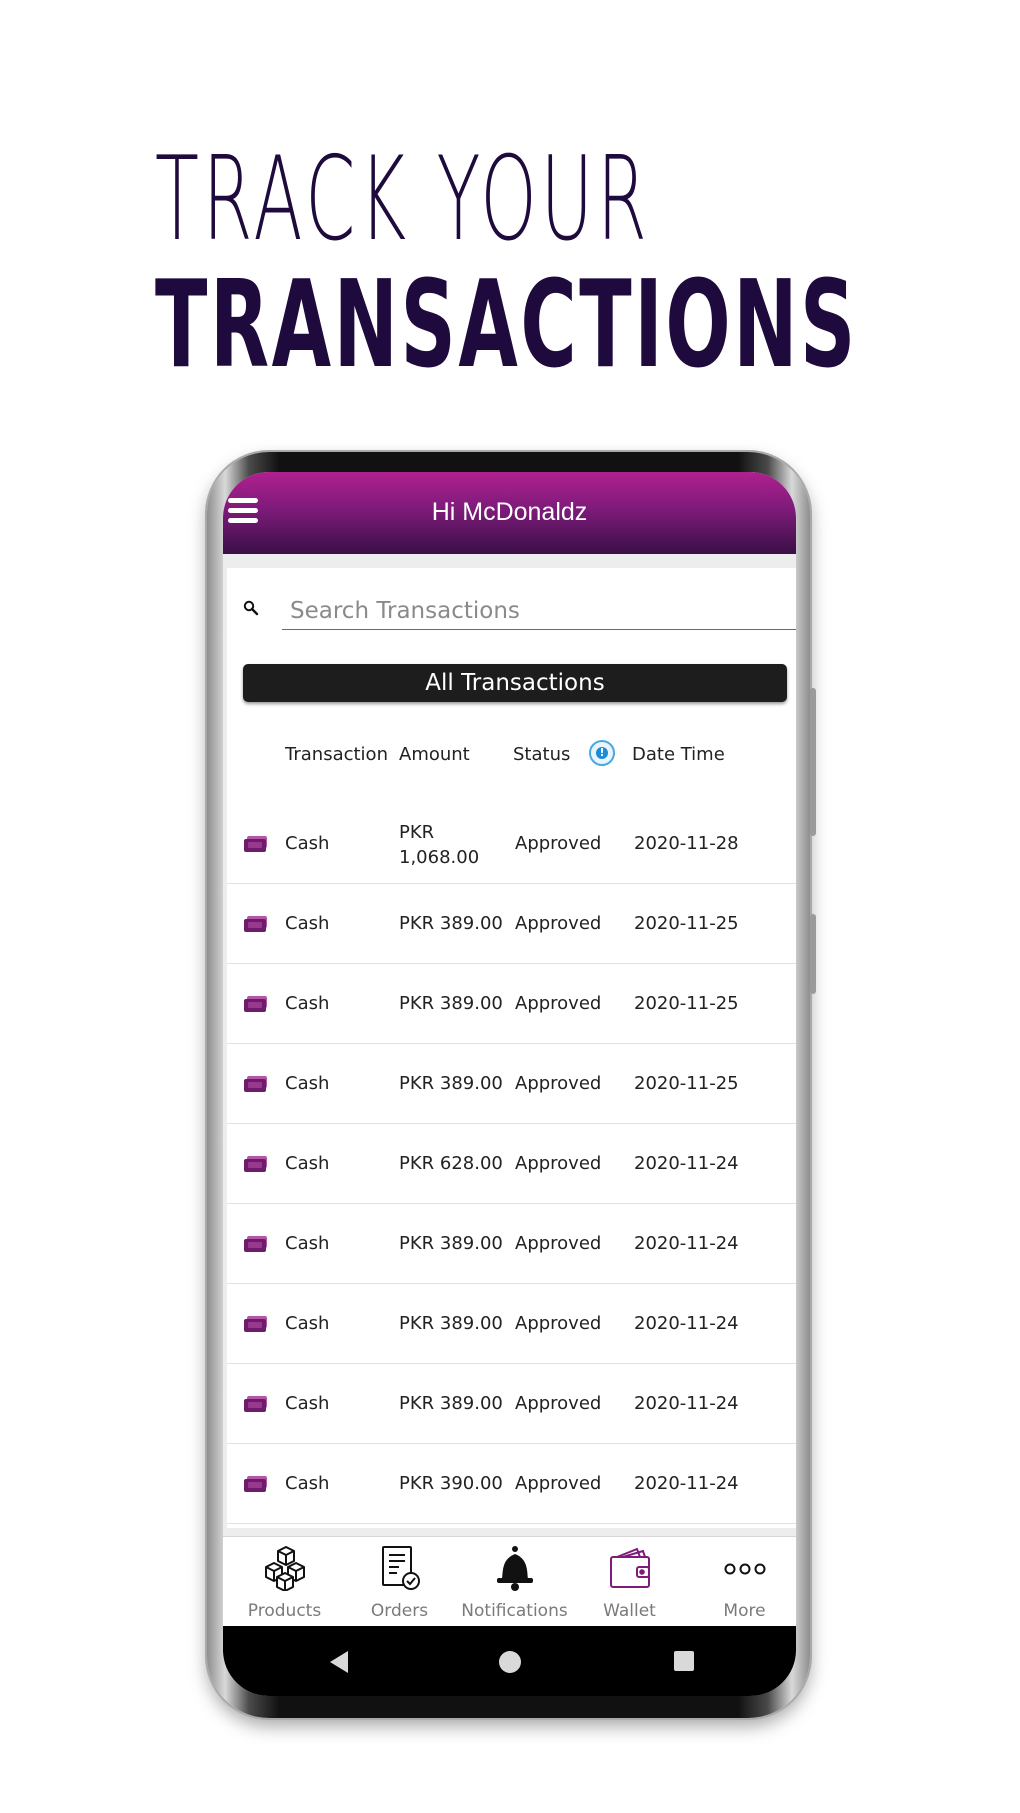 The width and height of the screenshot is (1020, 1813). I want to click on marketing-headline: TRACK YOUR TRANSACTIONS, so click(587, 264).